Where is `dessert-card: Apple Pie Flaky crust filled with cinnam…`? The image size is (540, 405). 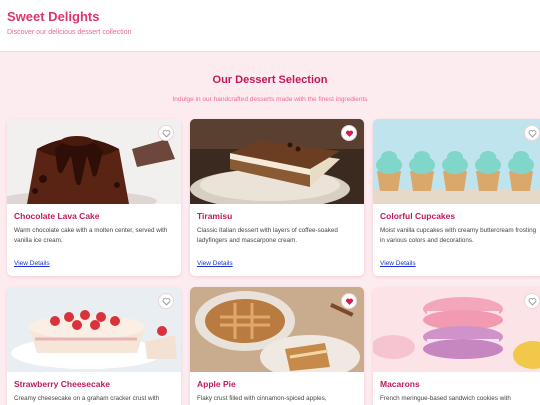
dessert-card: Apple Pie Flaky crust filled with cinnam… is located at coordinates (277, 346).